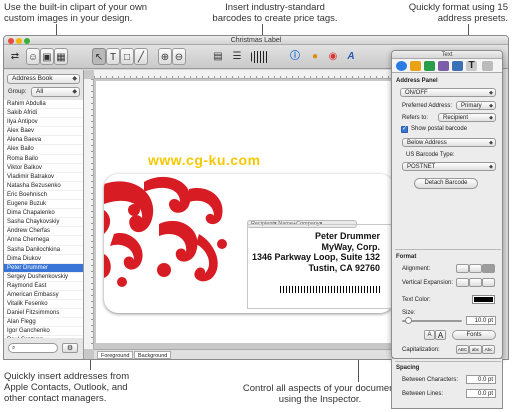 Image resolution: width=512 pixels, height=412 pixels. I want to click on contact-row: Raymond East, so click(43, 286).